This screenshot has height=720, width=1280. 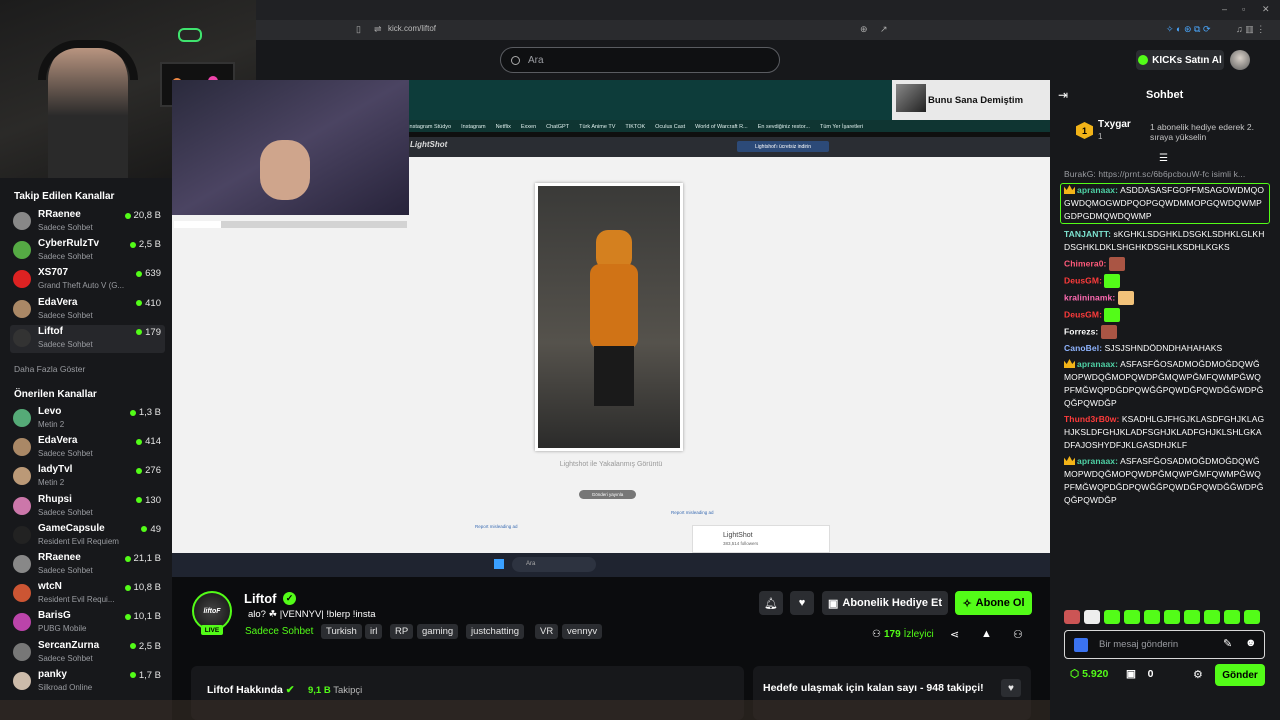 What do you see at coordinates (1240, 675) in the screenshot?
I see `send-button: Gönder` at bounding box center [1240, 675].